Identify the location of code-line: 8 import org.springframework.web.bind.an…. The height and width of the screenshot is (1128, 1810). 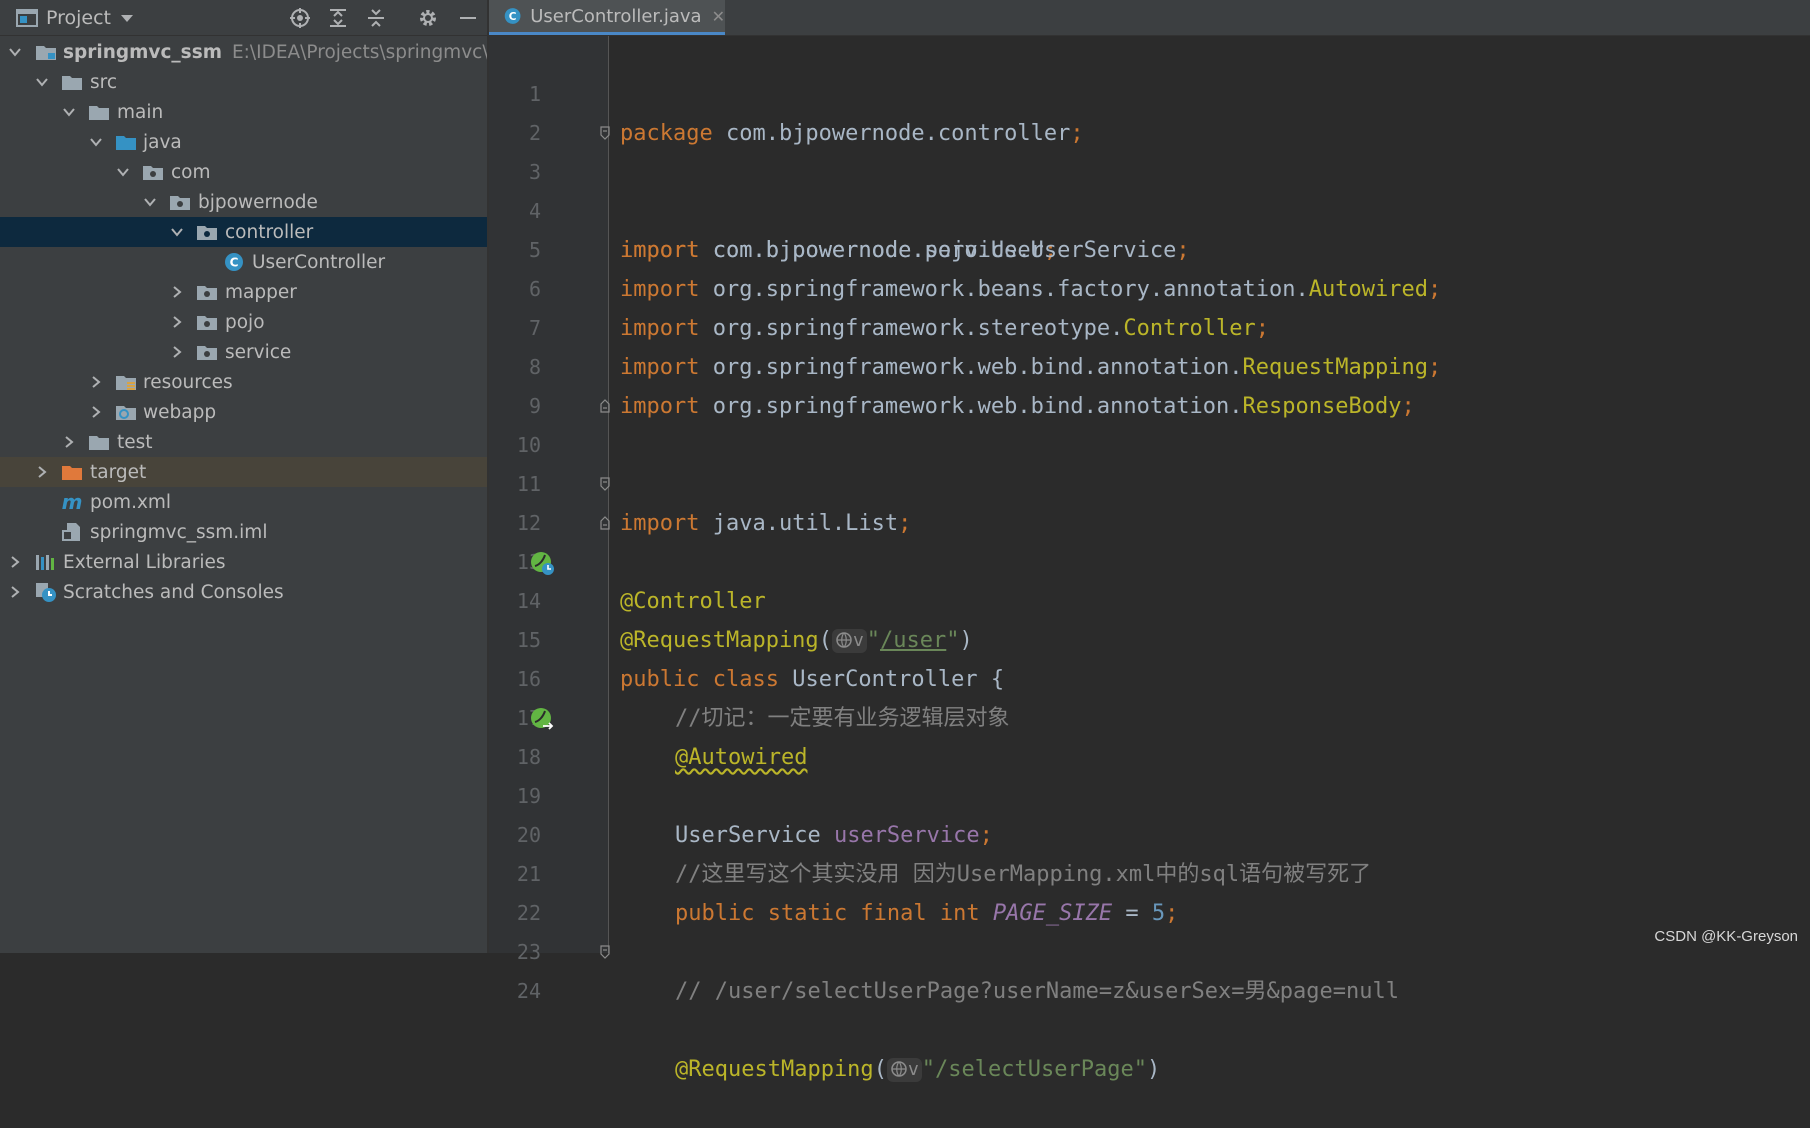
(1149, 364).